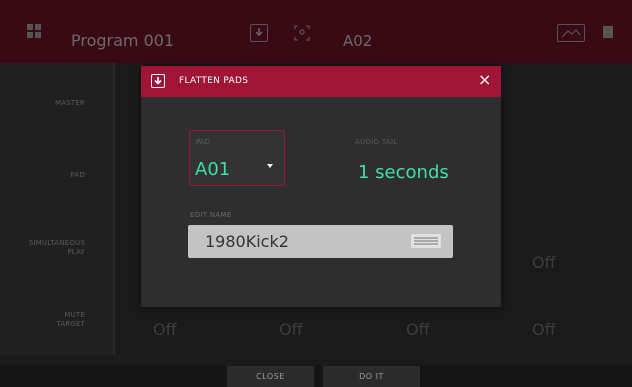 The height and width of the screenshot is (387, 632). Describe the element at coordinates (270, 166) in the screenshot. I see `caret-down-icon` at that location.